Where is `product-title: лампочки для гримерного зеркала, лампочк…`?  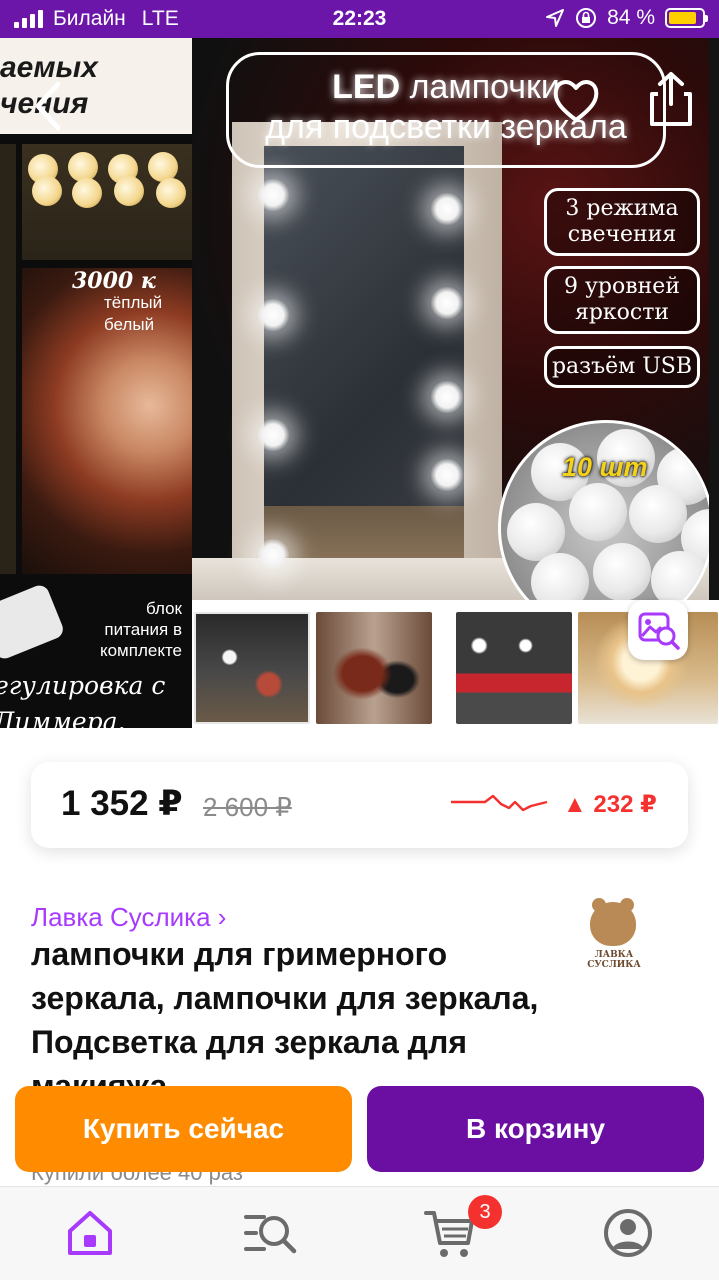
product-title: лампочки для гримерного зеркала, лампочк… is located at coordinates (285, 1014).